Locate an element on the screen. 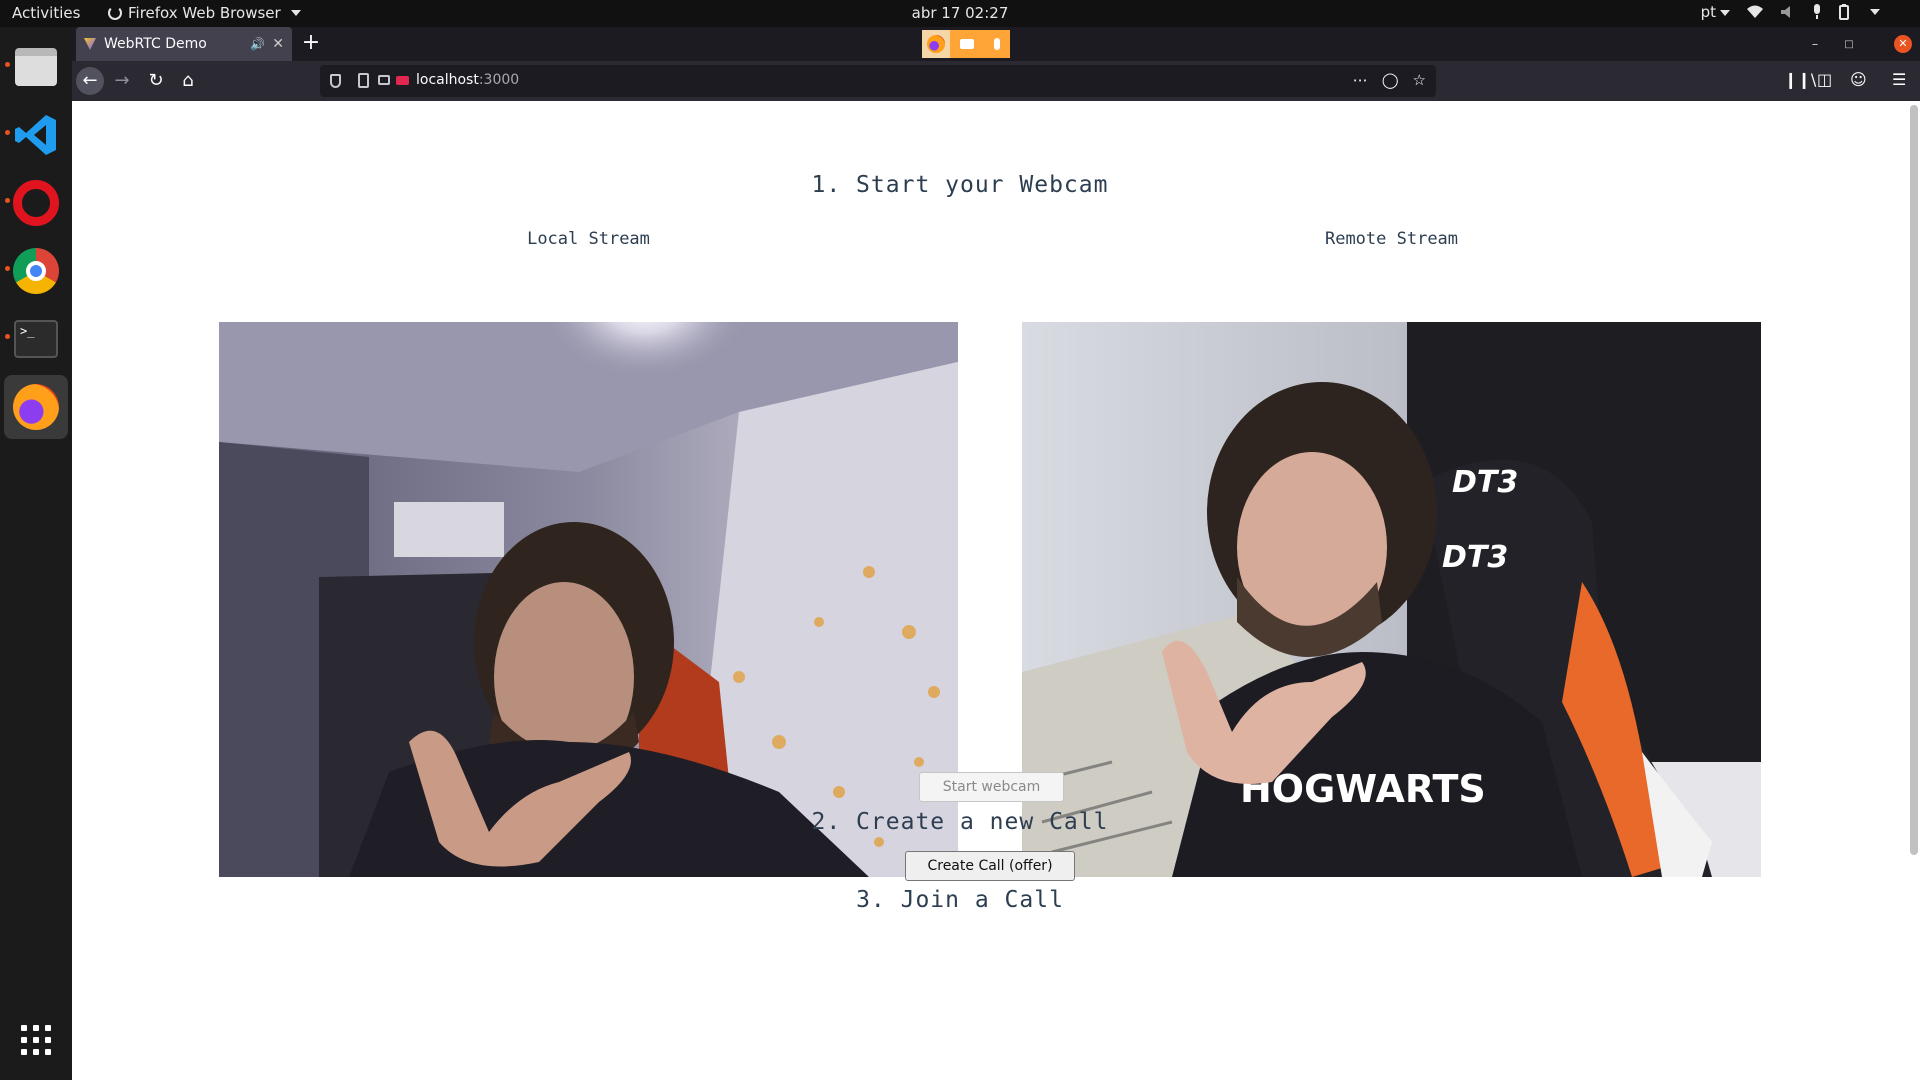 This screenshot has height=1080, width=1920. dock-firefox is located at coordinates (36, 407).